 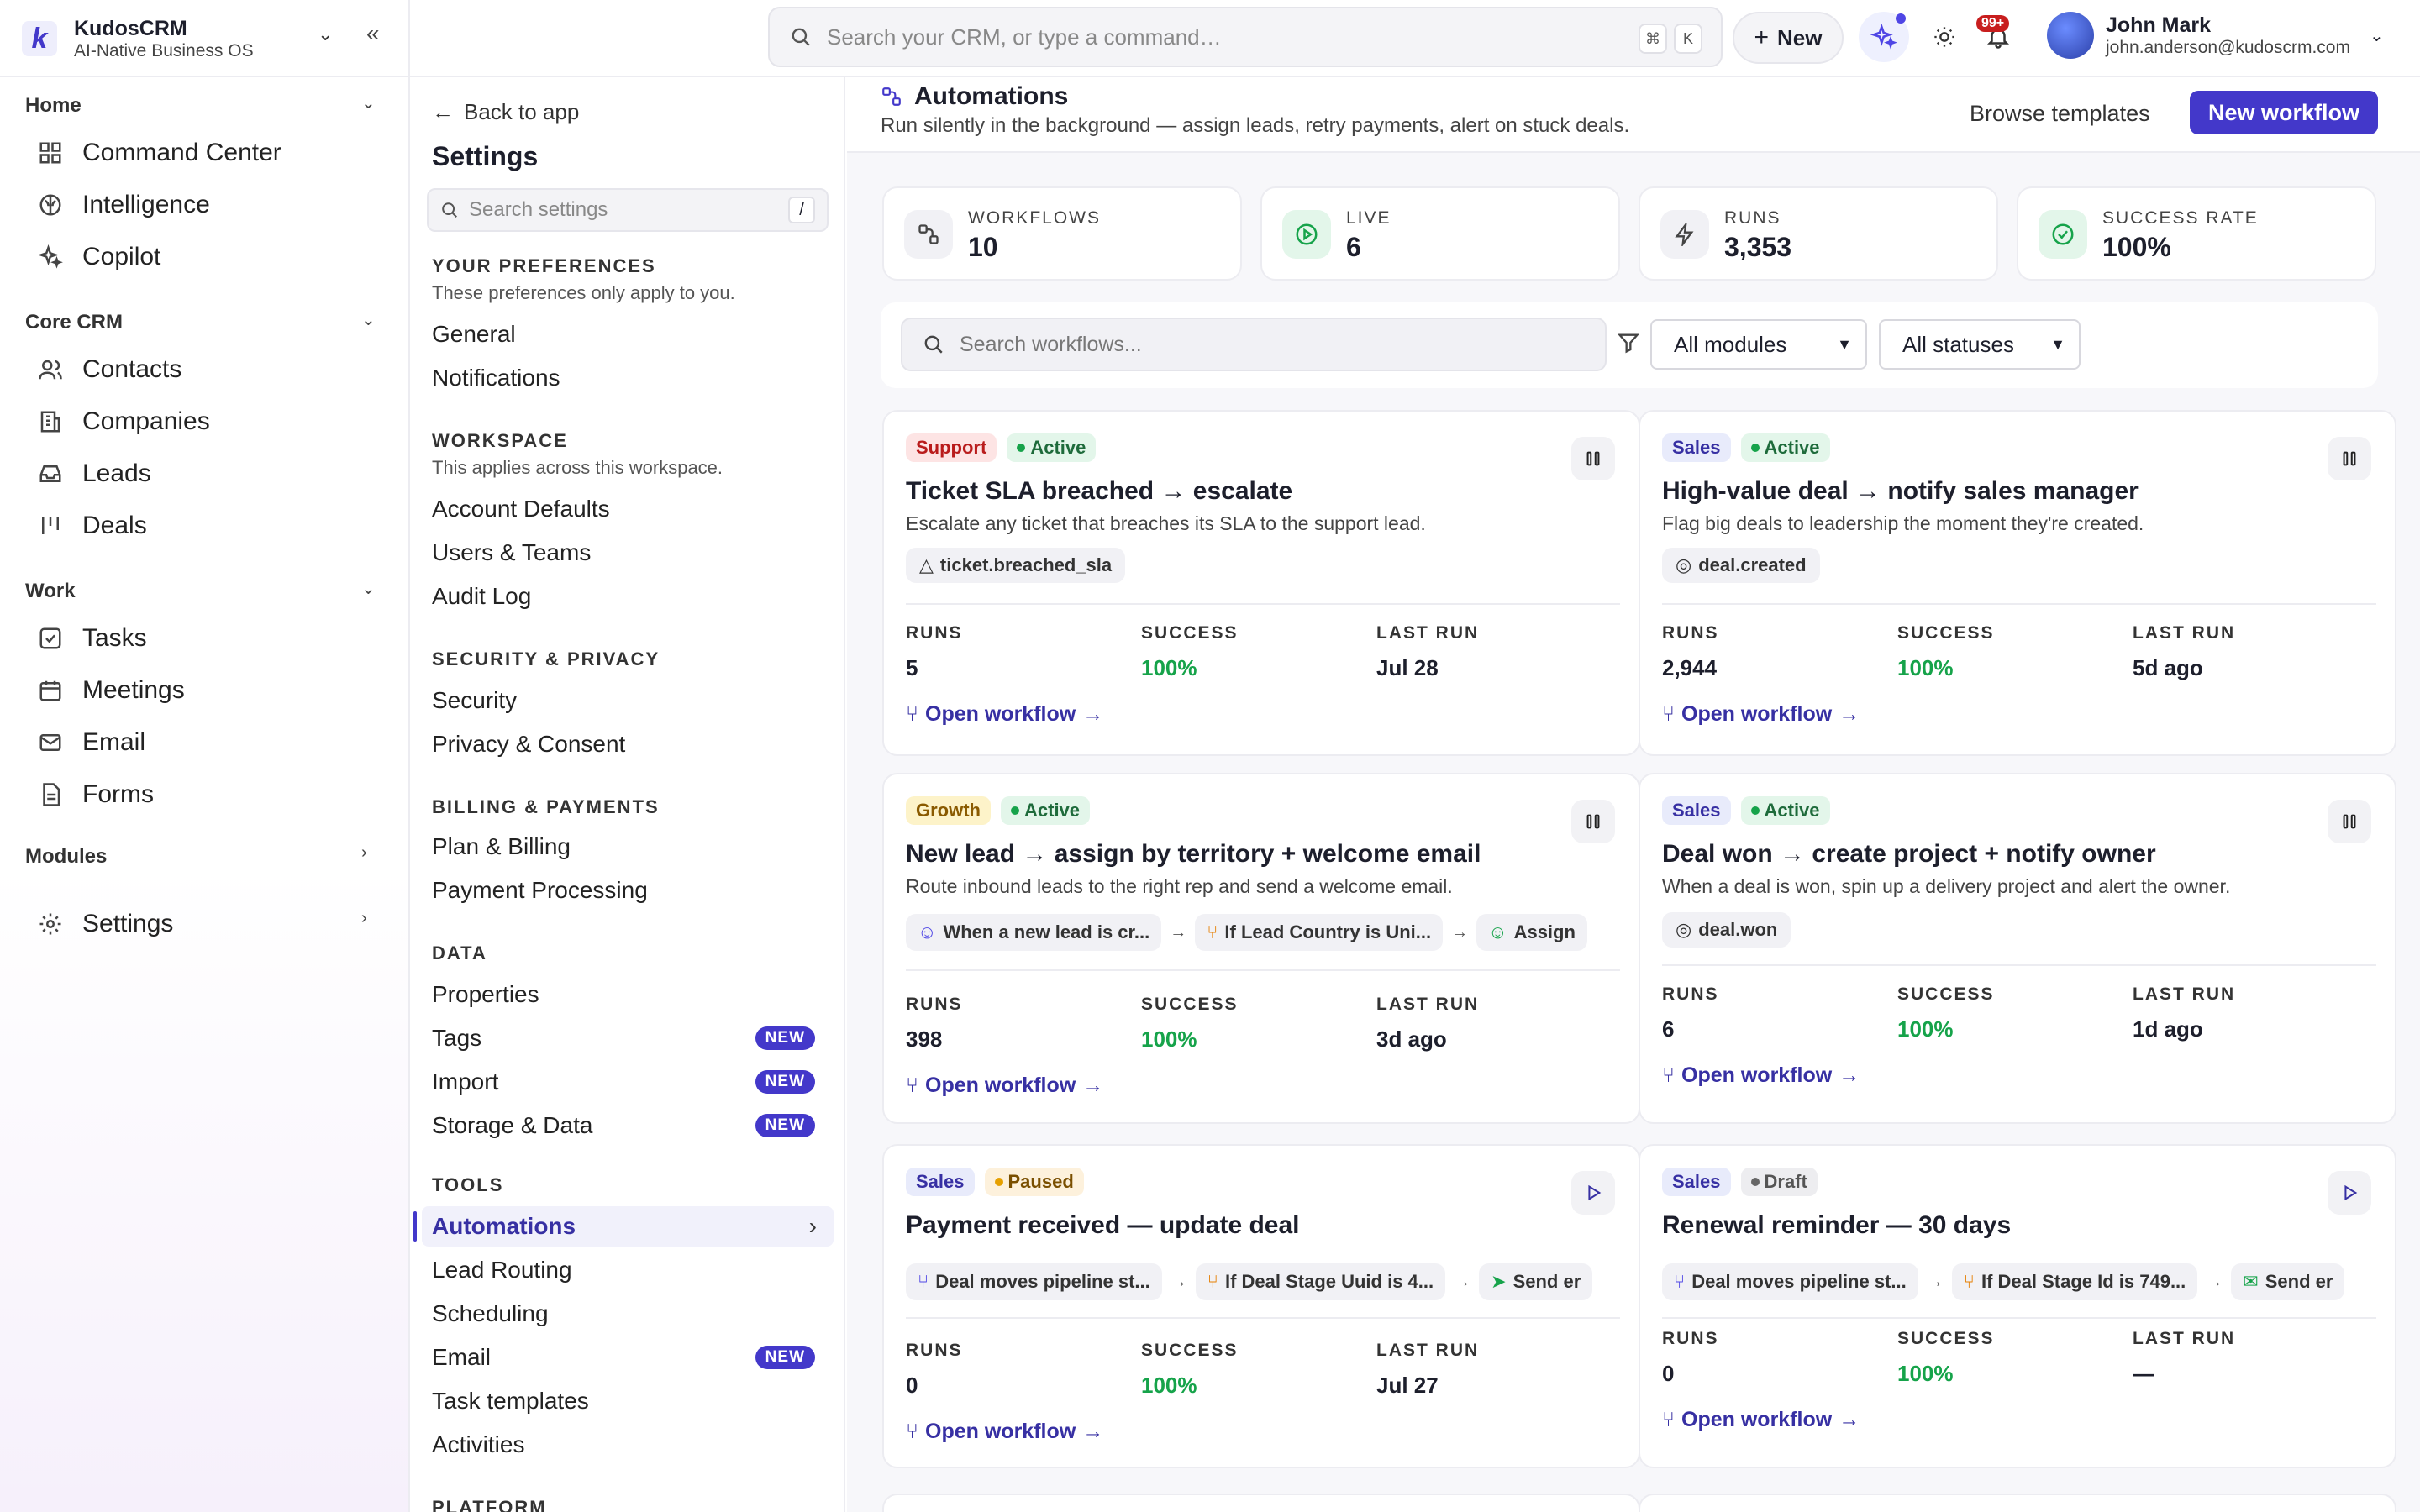 What do you see at coordinates (629, 378) in the screenshot?
I see `settings-item-notifications: Notifications` at bounding box center [629, 378].